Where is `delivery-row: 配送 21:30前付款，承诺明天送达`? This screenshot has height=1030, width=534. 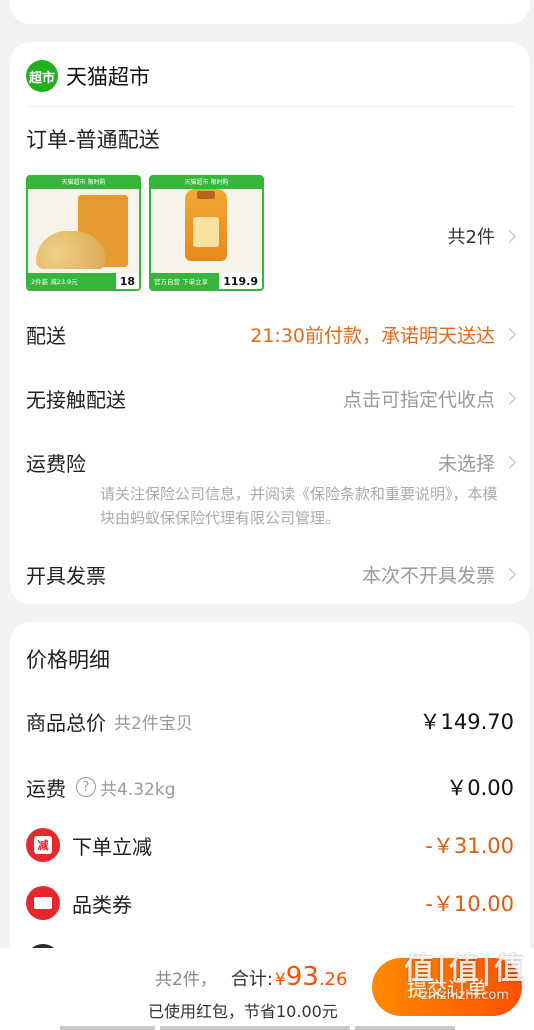 delivery-row: 配送 21:30前付款，承诺明天送达 is located at coordinates (271, 334).